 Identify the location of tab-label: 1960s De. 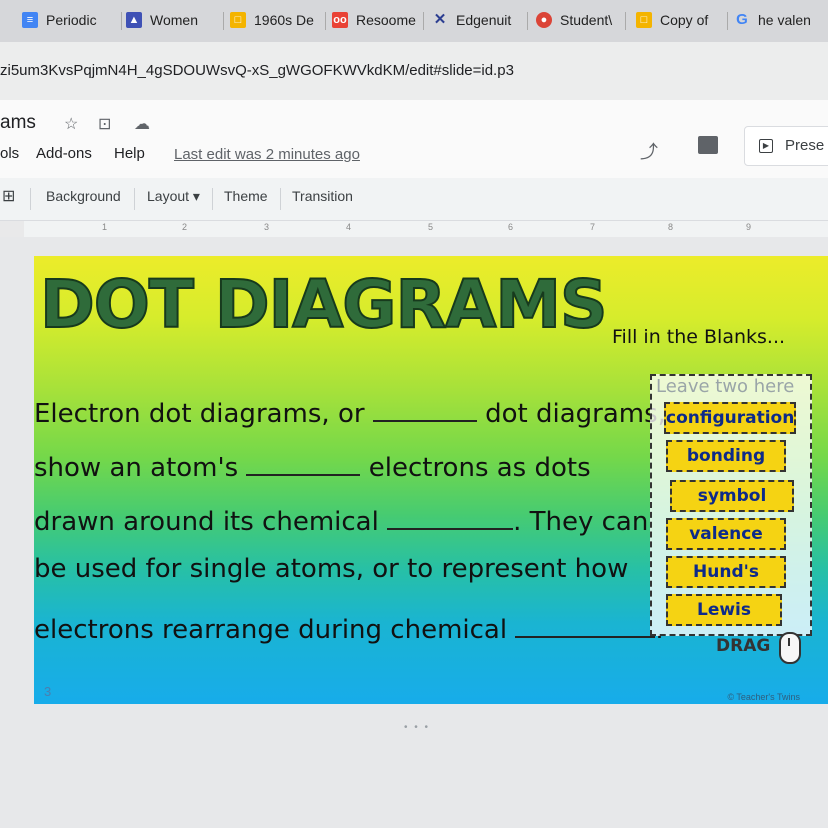
(284, 20).